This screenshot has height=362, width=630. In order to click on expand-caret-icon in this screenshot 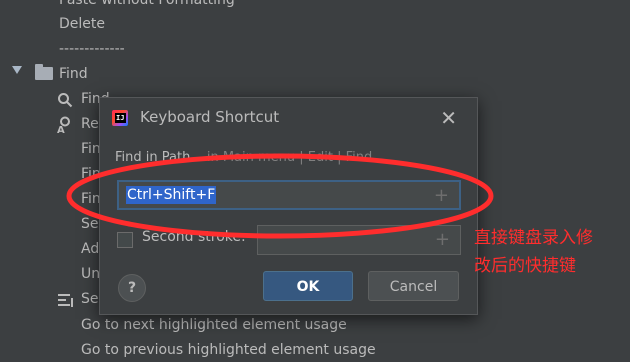, I will do `click(17, 70)`.